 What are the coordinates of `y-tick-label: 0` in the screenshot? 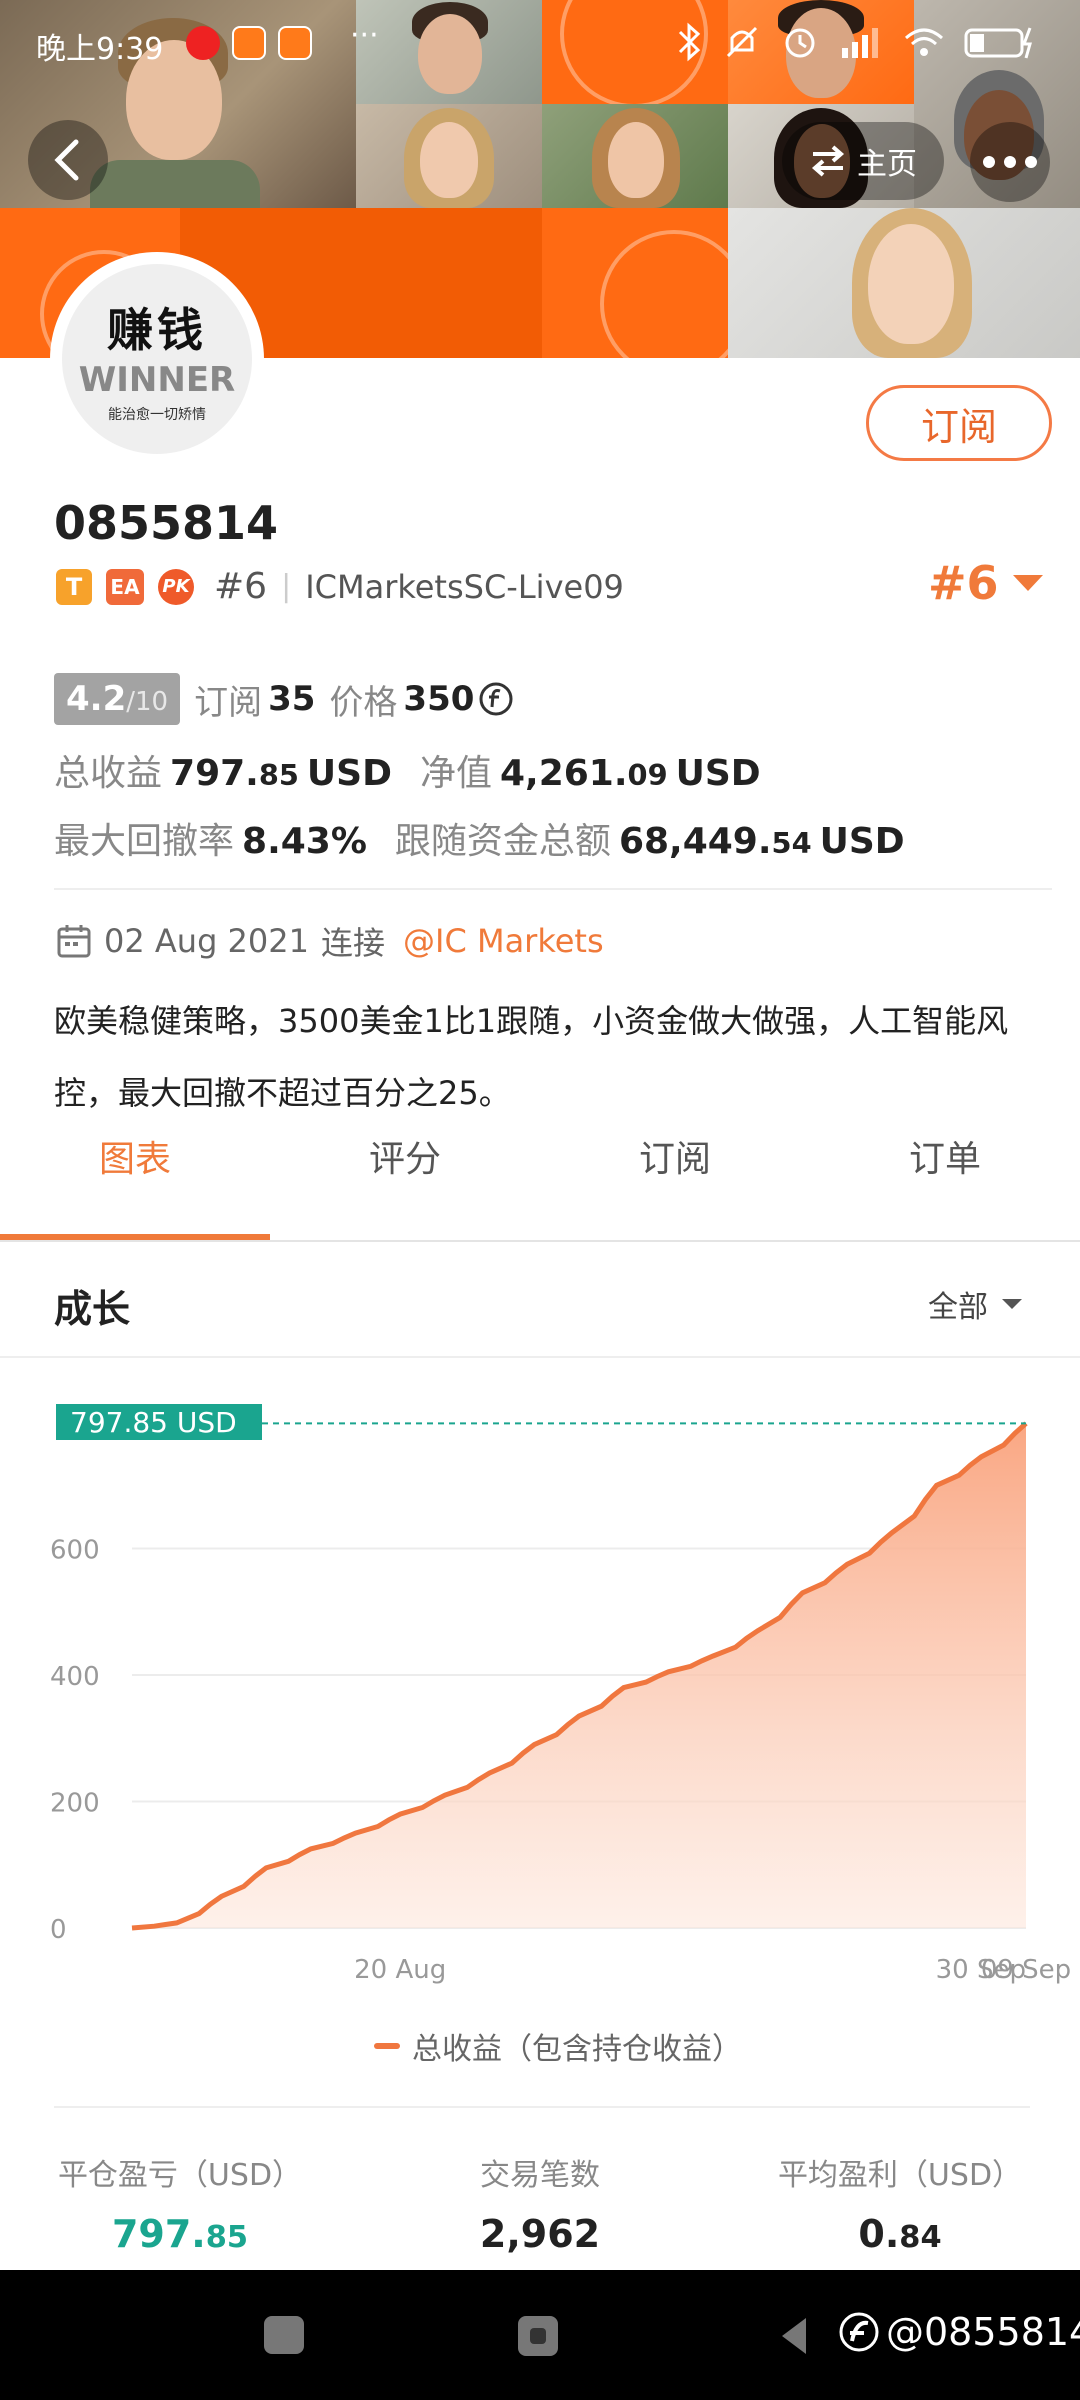 It's located at (58, 1930).